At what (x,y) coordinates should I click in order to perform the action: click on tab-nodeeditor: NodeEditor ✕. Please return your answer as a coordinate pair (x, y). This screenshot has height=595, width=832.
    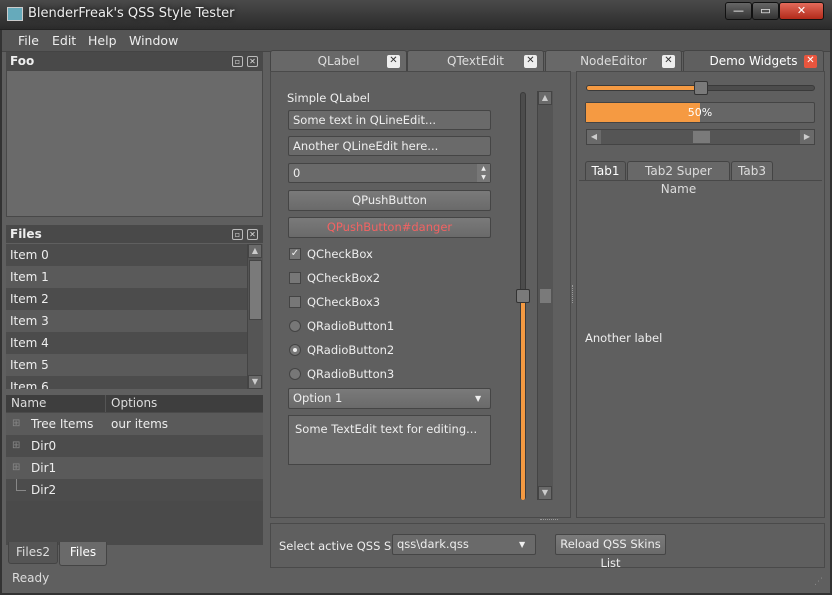
    Looking at the image, I should click on (613, 61).